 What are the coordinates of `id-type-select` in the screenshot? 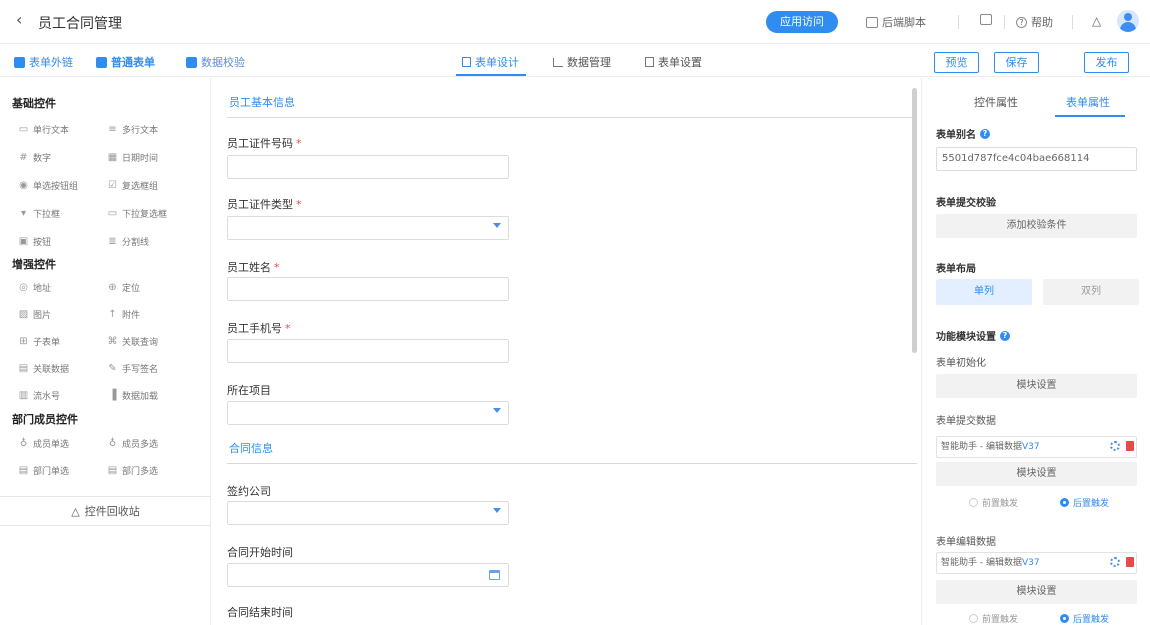 It's located at (368, 228).